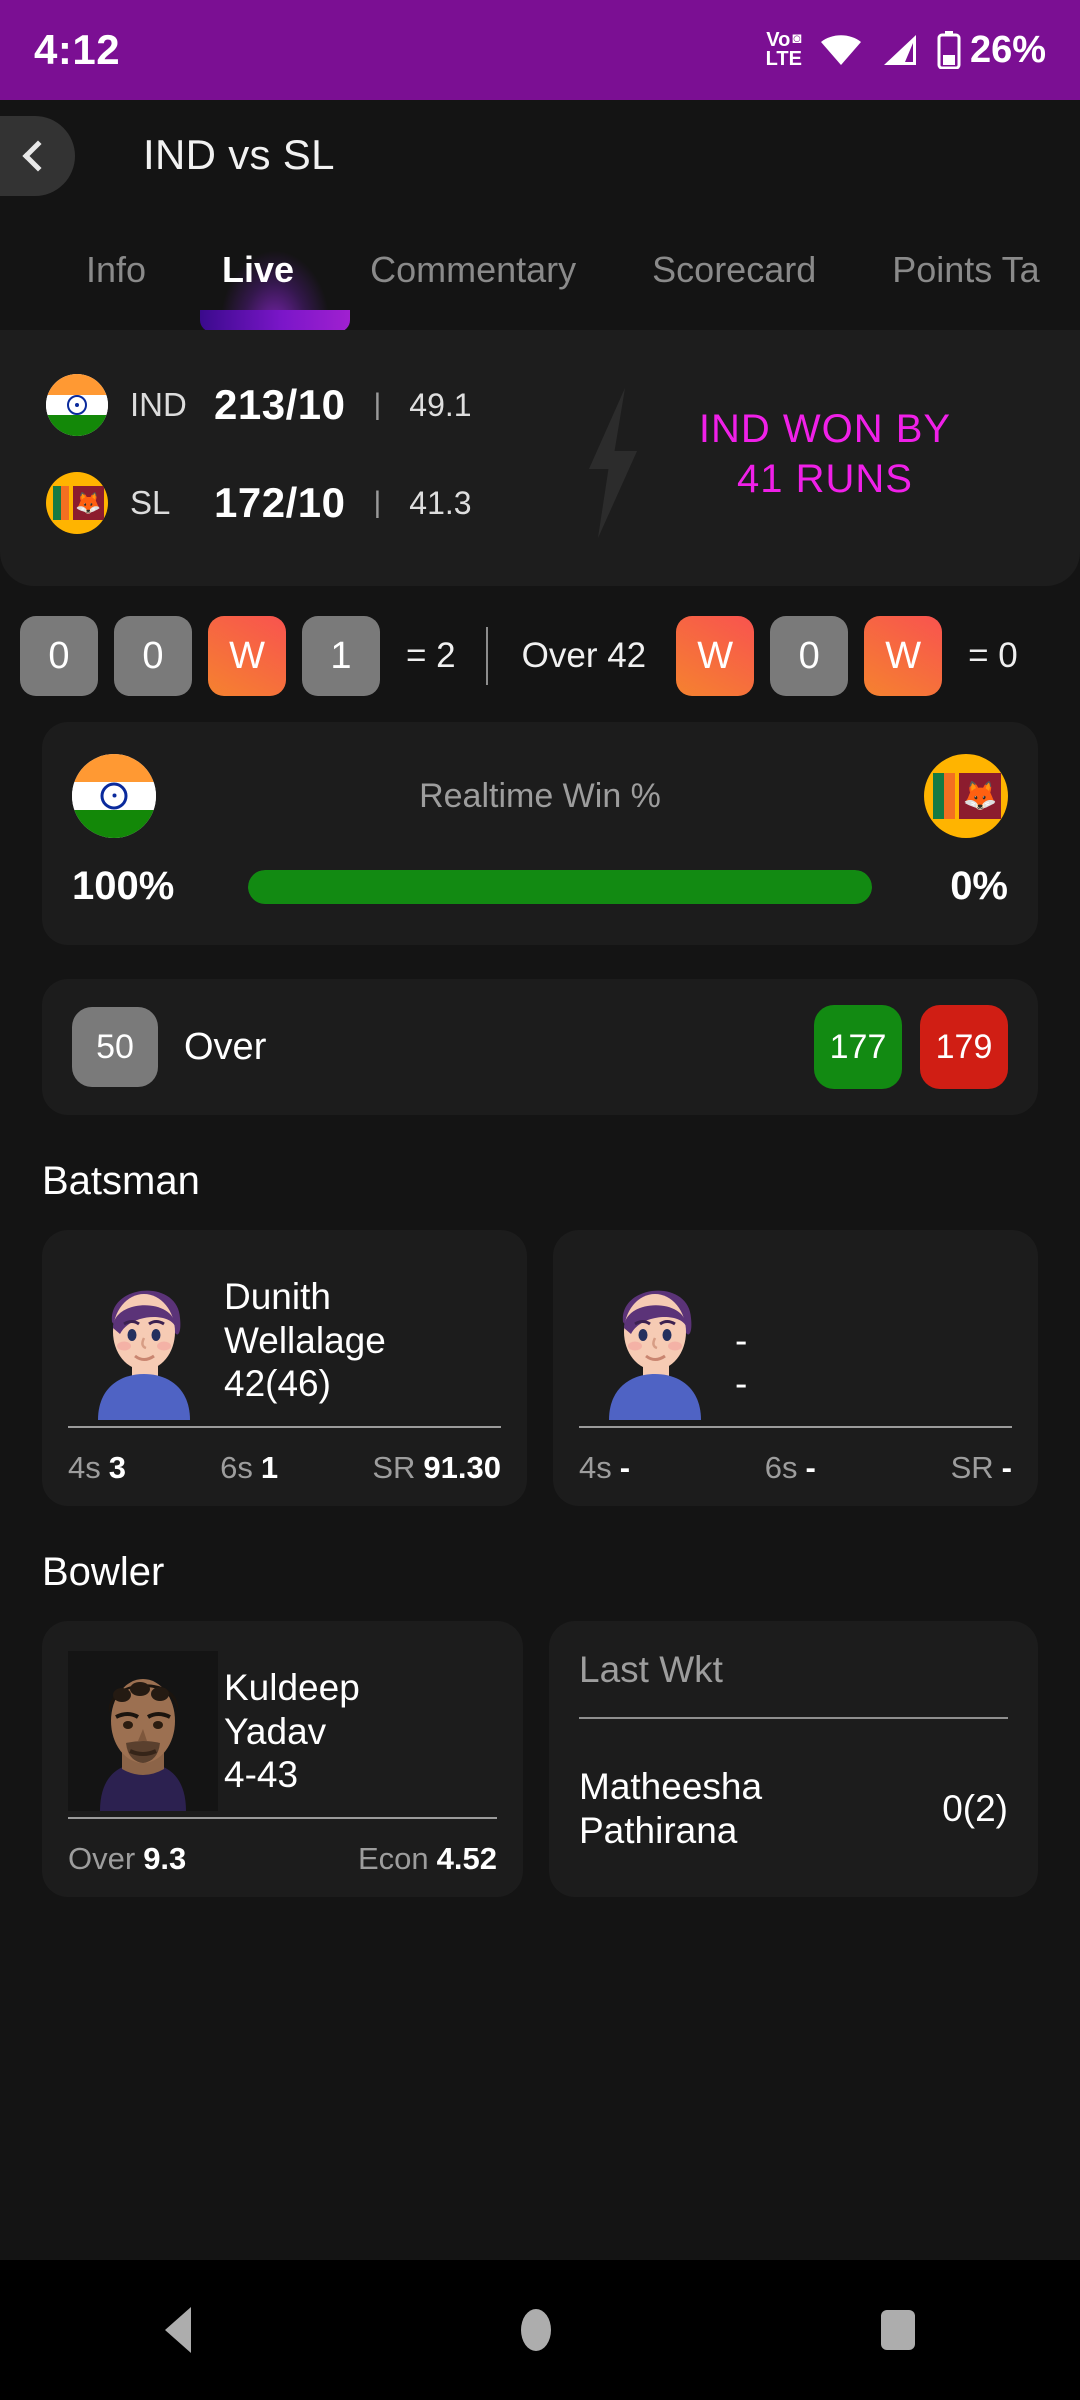  Describe the element at coordinates (613, 463) in the screenshot. I see `lightning-bolt-icon` at that location.